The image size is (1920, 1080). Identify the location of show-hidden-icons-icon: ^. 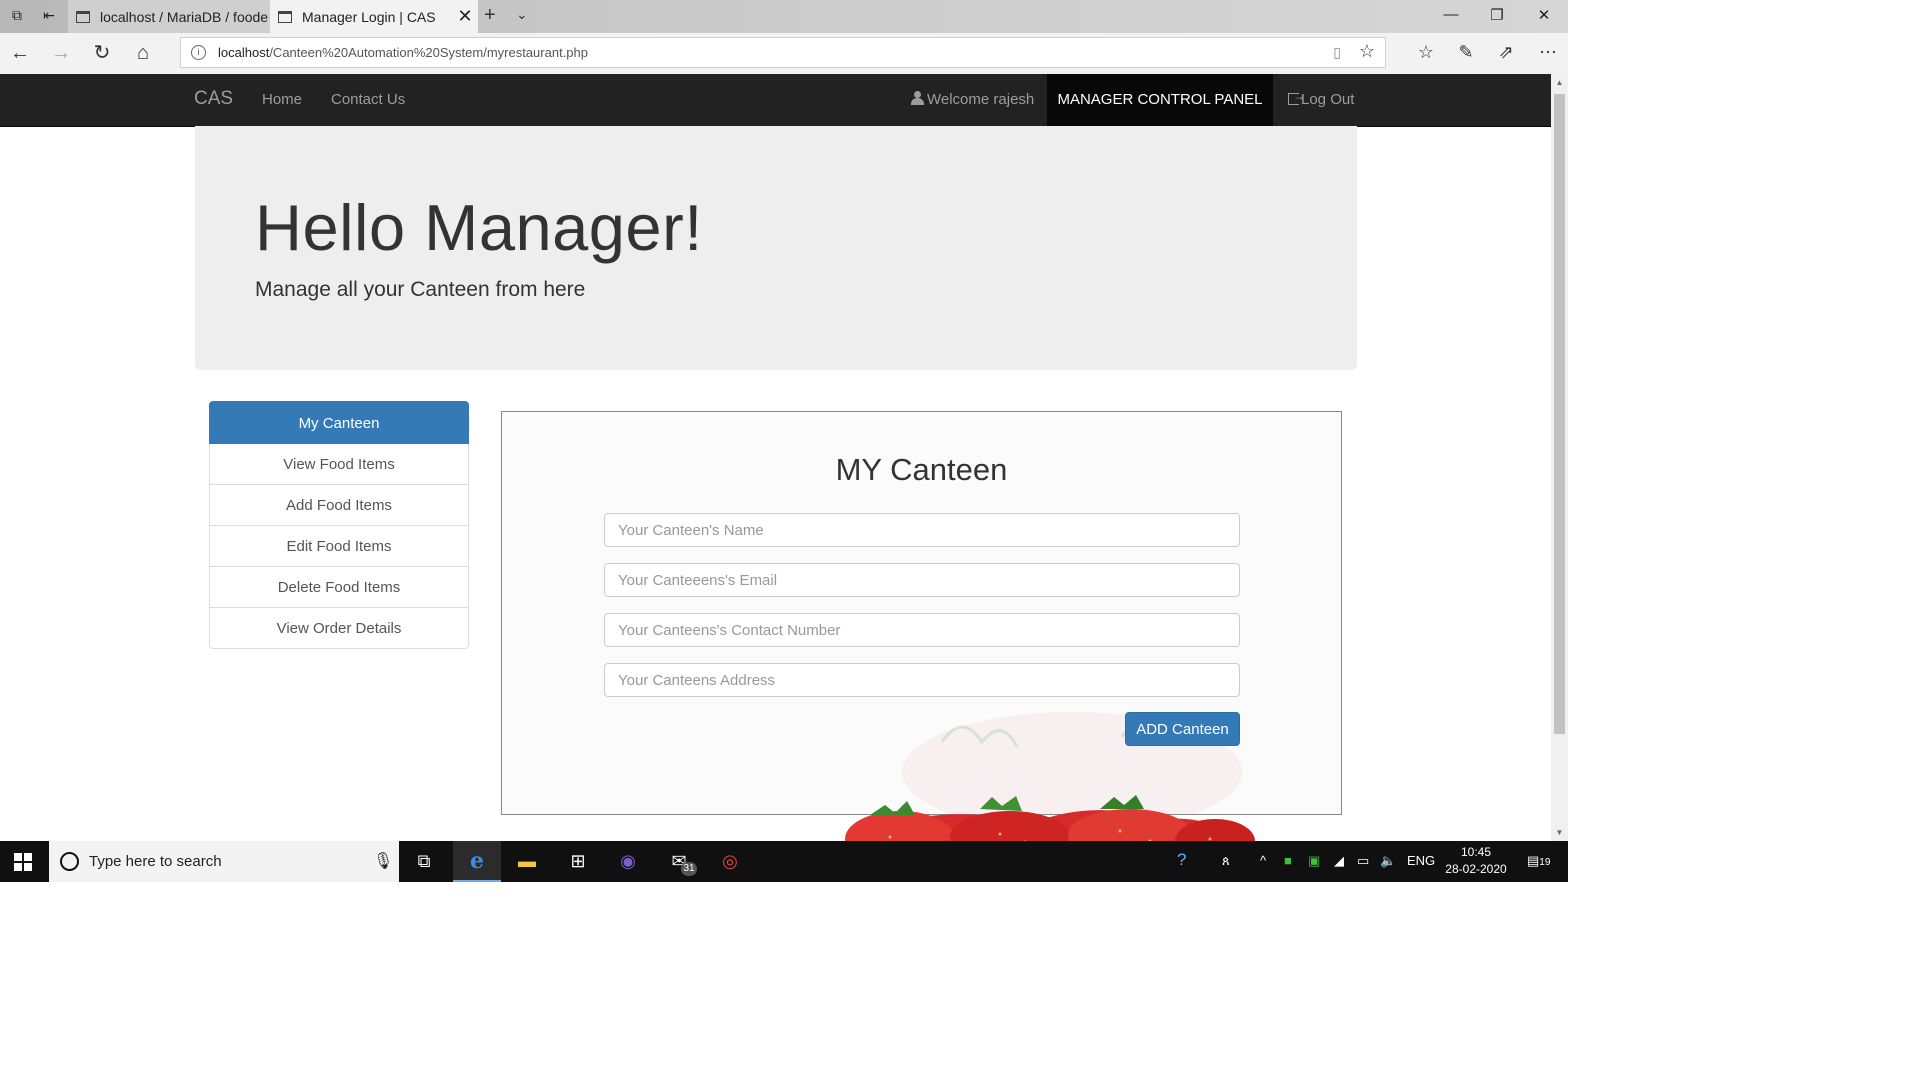
(1263, 860).